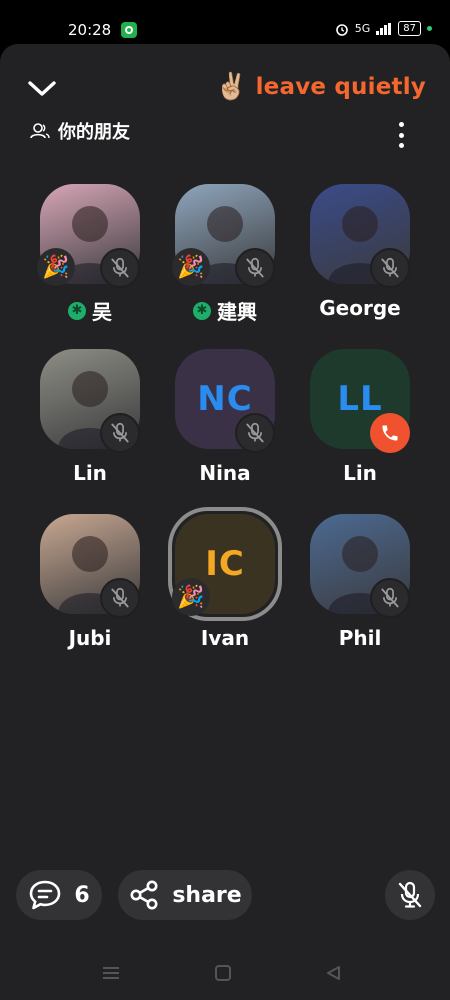 Image resolution: width=450 pixels, height=1000 pixels. I want to click on member-name: Phil, so click(360, 638).